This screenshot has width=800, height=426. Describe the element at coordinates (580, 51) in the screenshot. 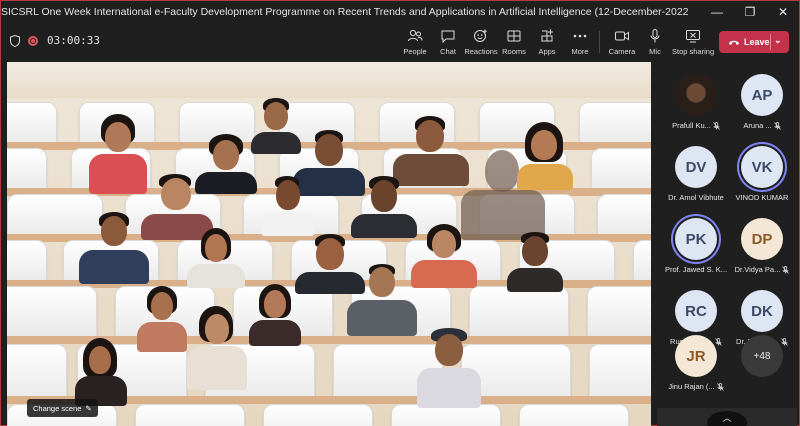

I see `more-label: More` at that location.